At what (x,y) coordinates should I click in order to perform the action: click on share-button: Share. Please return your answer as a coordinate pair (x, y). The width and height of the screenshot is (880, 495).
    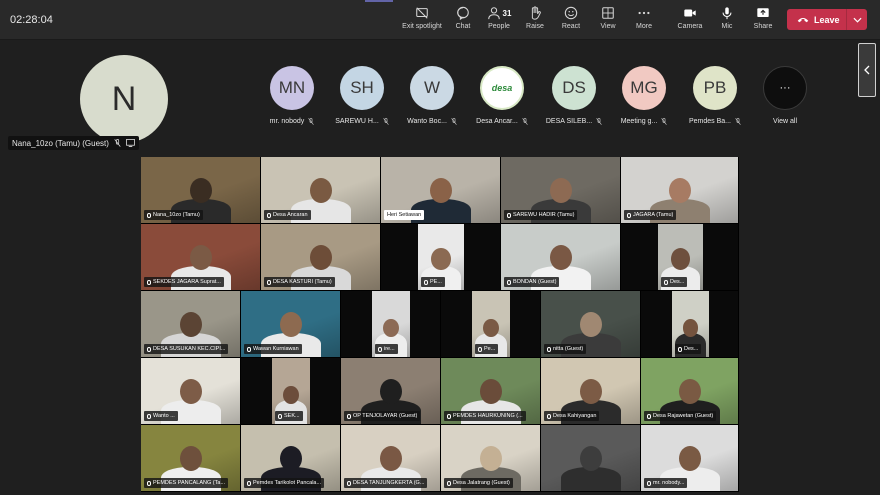
    Looking at the image, I should click on (763, 21).